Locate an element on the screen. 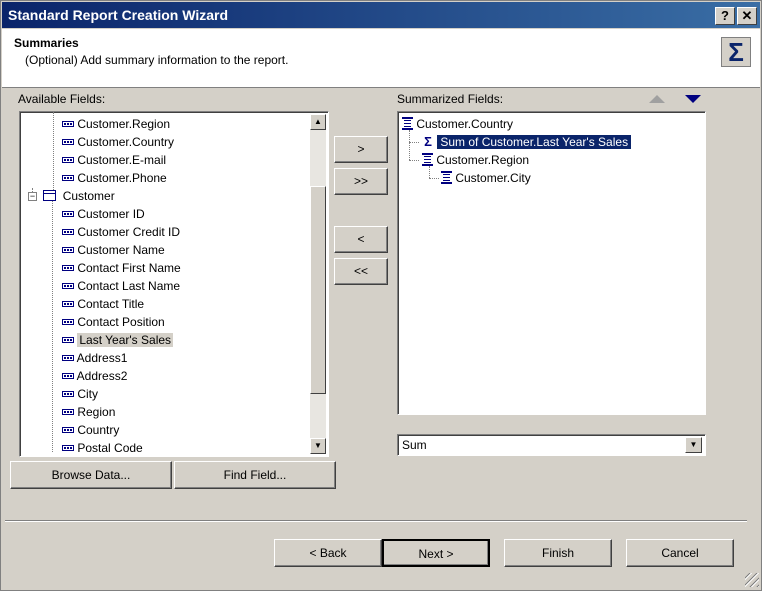 The width and height of the screenshot is (762, 591). tree-item-customer-table: − Customer is located at coordinates (71, 196).